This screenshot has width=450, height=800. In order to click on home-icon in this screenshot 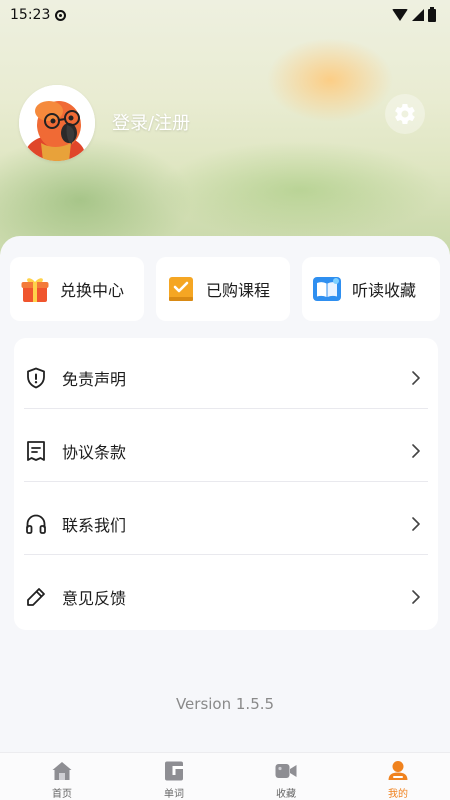, I will do `click(62, 771)`.